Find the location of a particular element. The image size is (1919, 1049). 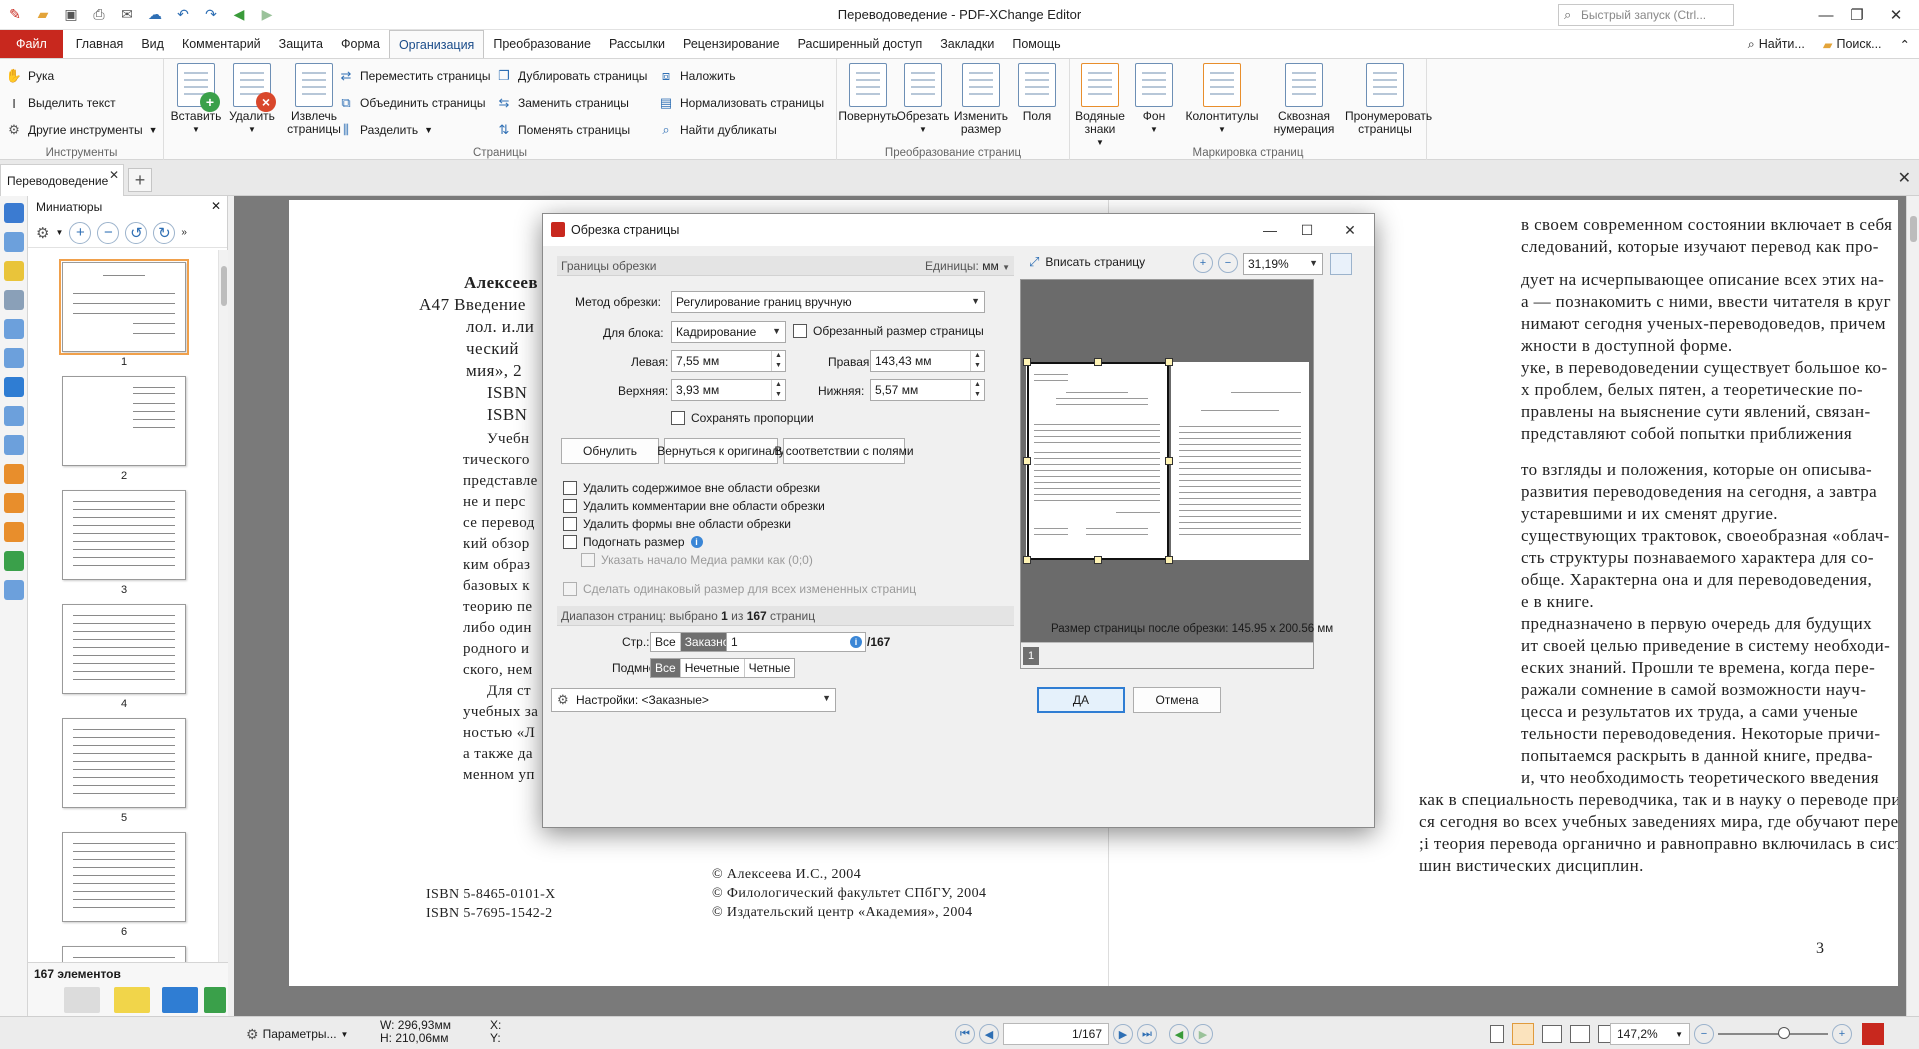

bates-numbering-button: Сквозная нумерация is located at coordinates (1304, 99).